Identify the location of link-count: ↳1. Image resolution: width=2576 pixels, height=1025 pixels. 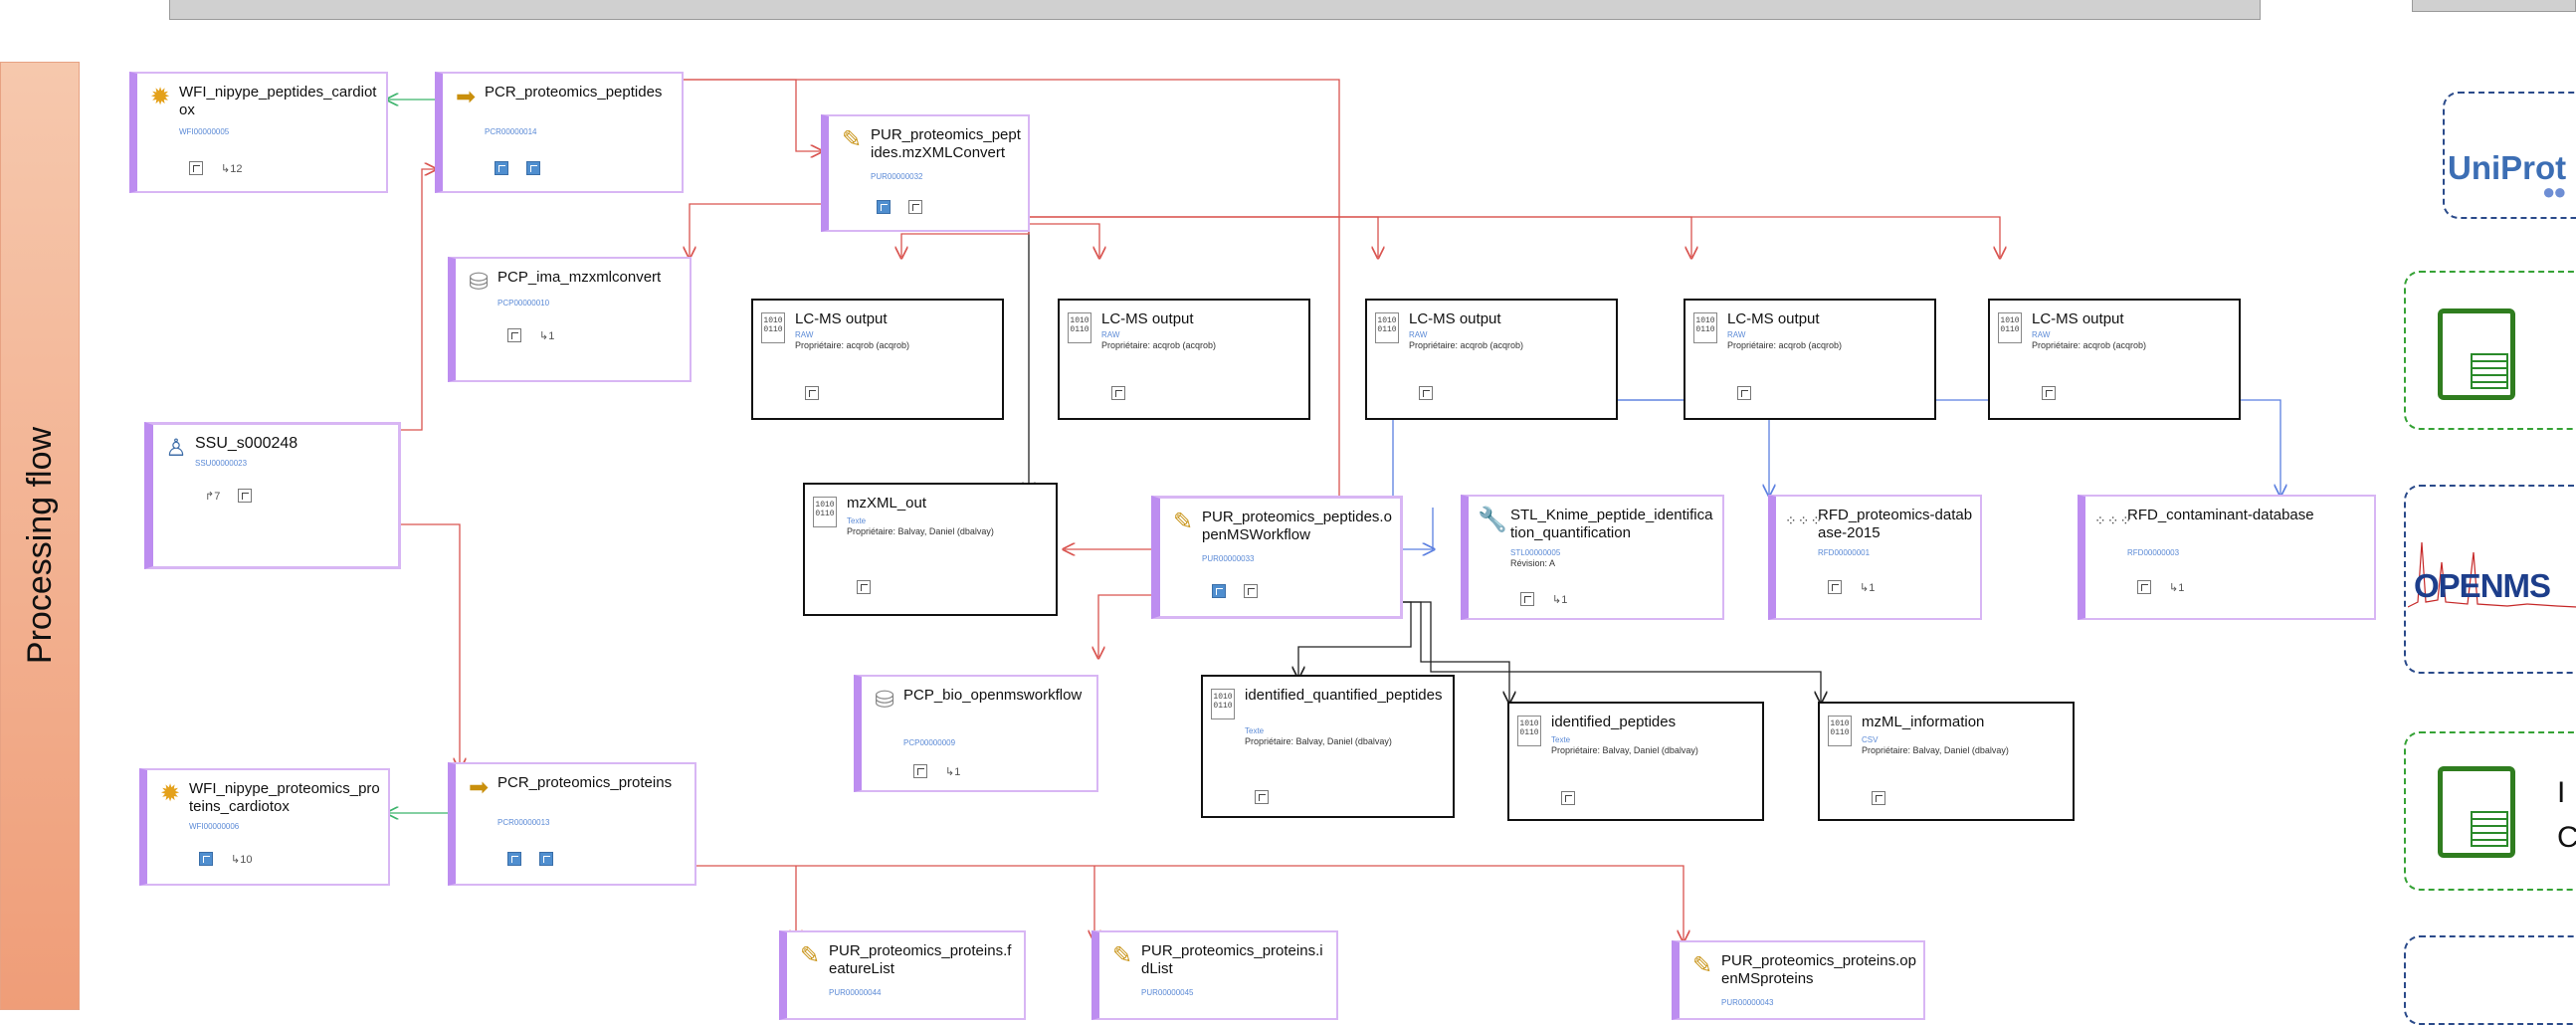
(547, 335).